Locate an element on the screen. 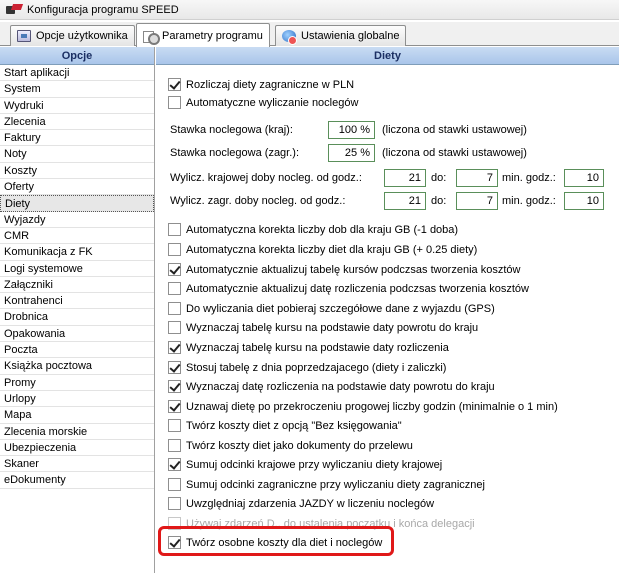  sidebar-item: Faktury is located at coordinates (77, 138).